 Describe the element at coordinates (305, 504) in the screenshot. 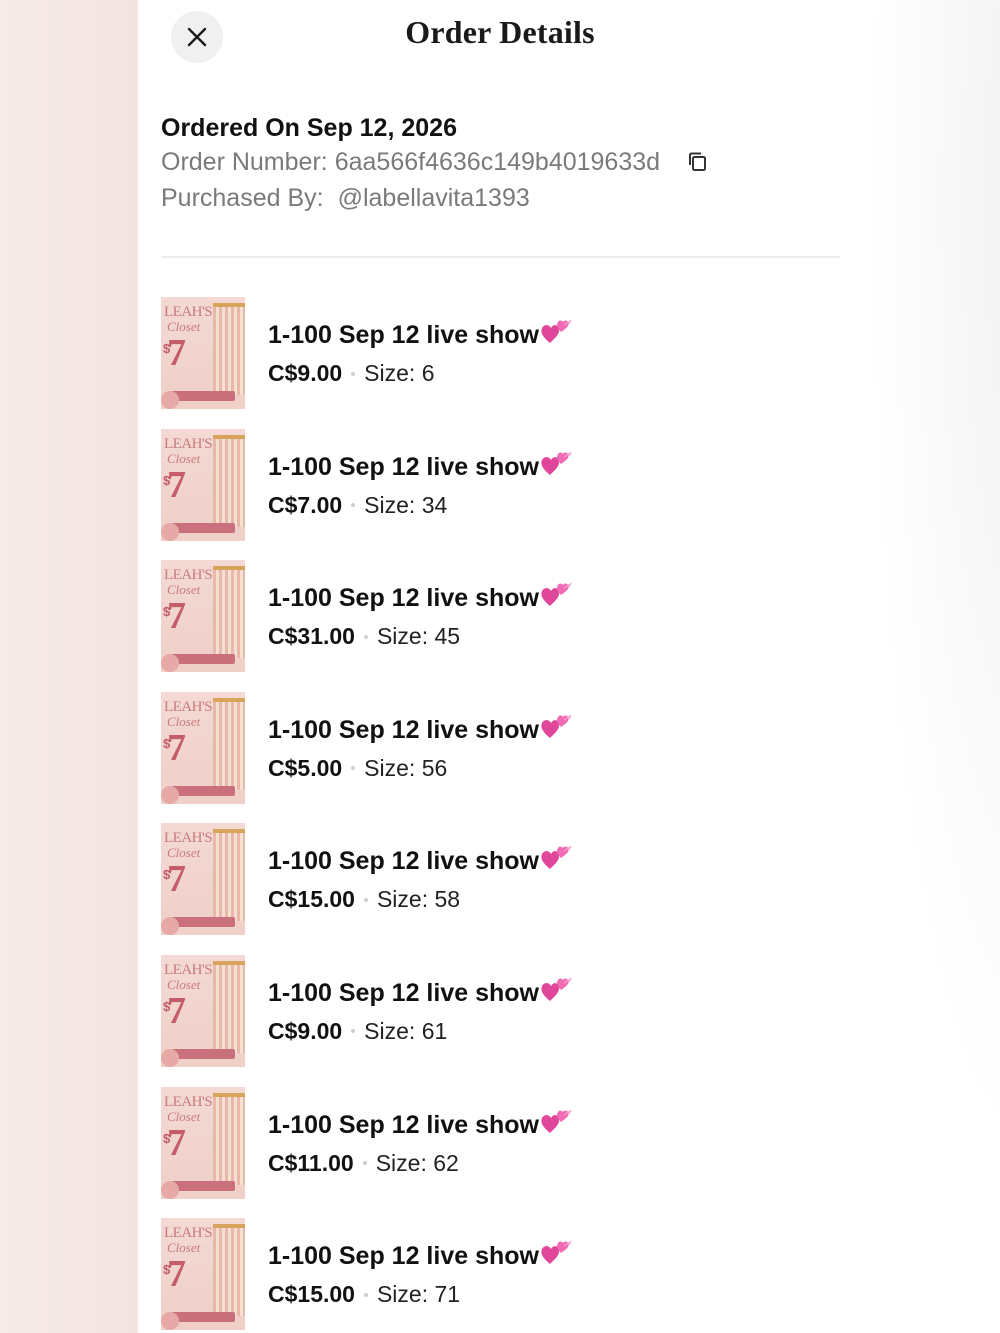

I see `item-price: C$7.00` at that location.